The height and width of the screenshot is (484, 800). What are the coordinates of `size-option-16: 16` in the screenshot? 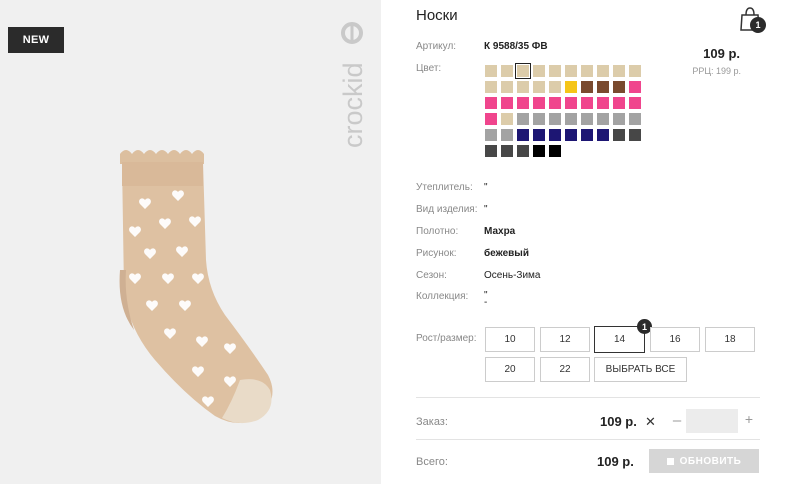 It's located at (675, 339).